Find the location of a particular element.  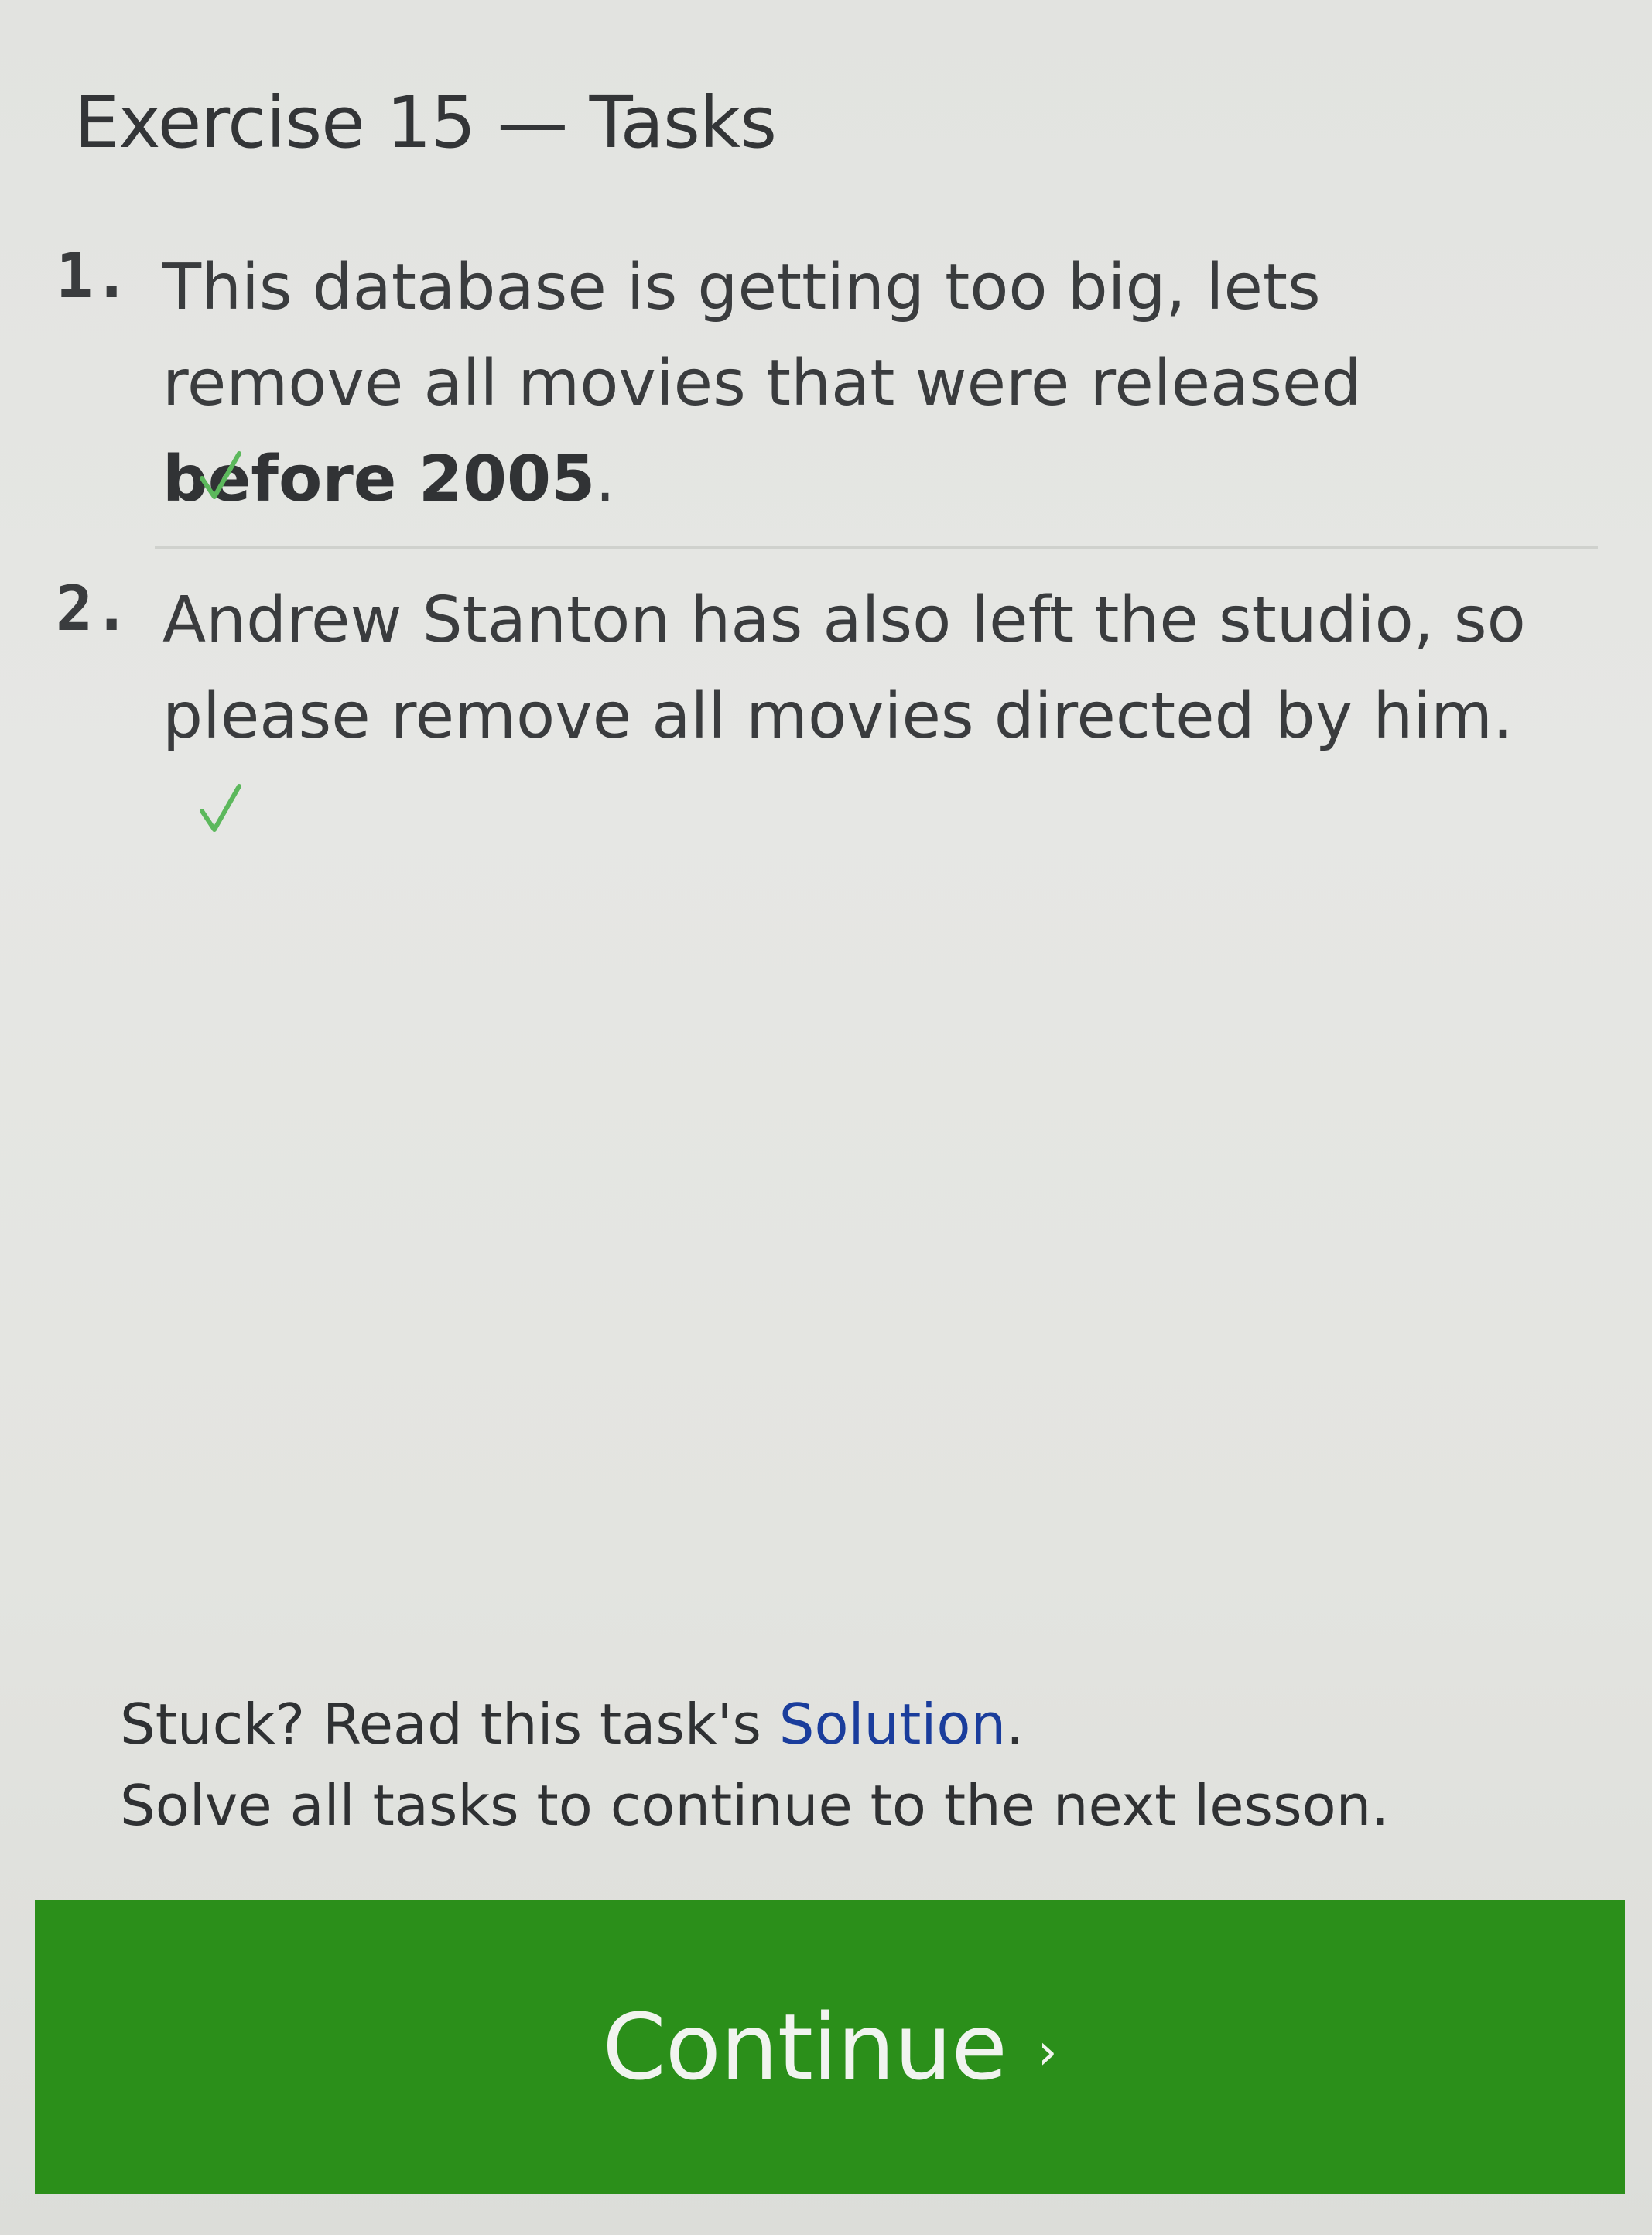

chevron-right-icon: › is located at coordinates (1048, 2052).